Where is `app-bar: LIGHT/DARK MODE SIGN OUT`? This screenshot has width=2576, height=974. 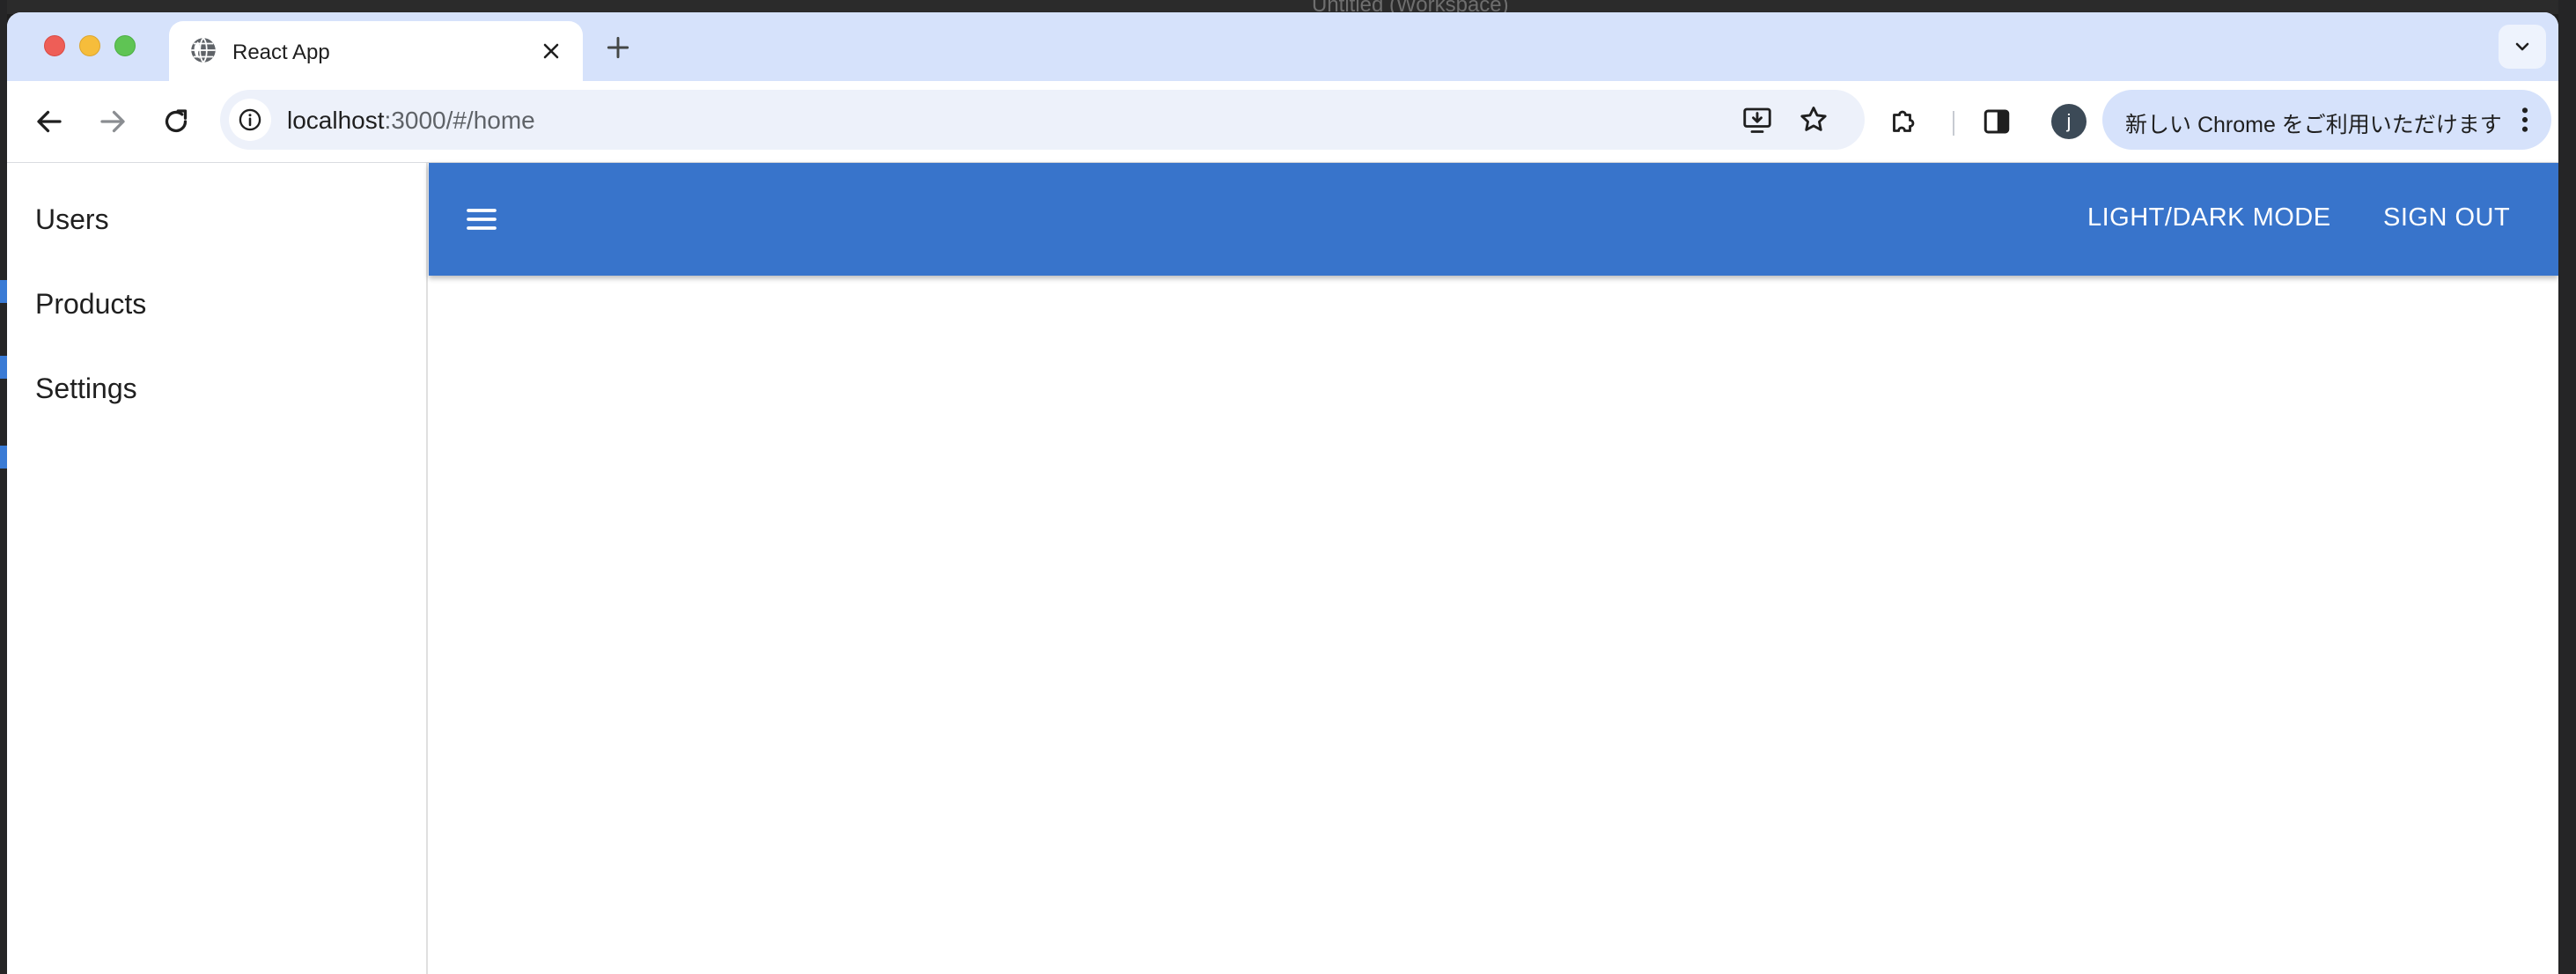 app-bar: LIGHT/DARK MODE SIGN OUT is located at coordinates (1494, 219).